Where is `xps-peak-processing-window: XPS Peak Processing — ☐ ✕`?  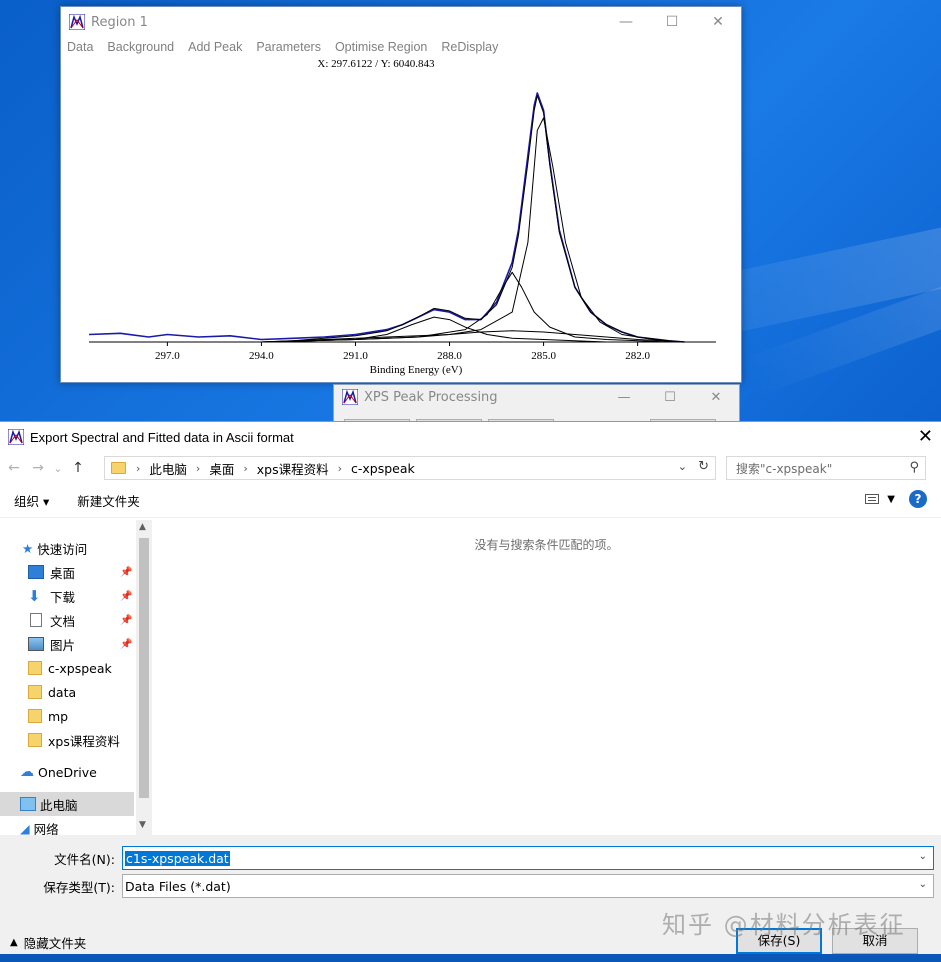 xps-peak-processing-window: XPS Peak Processing — ☐ ✕ is located at coordinates (536, 404).